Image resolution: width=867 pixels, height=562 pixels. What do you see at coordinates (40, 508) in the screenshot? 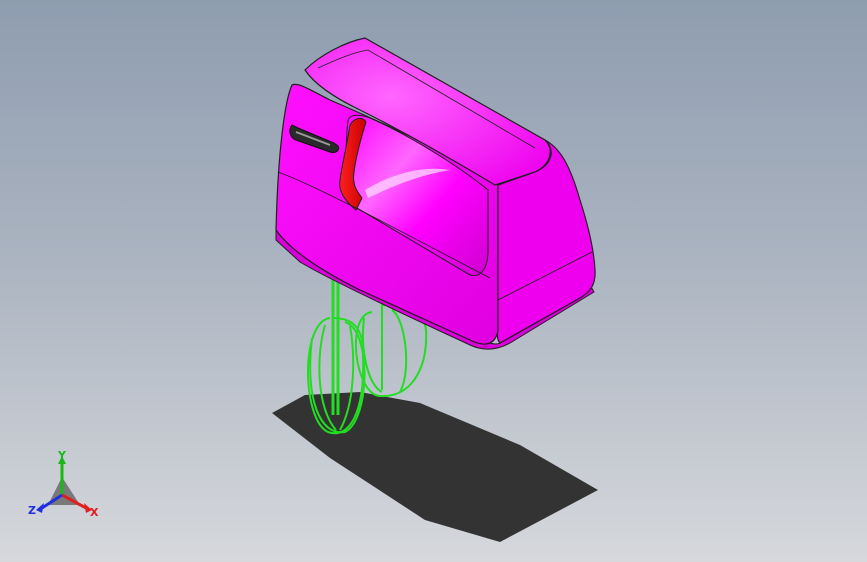
I see `z-axis-arrow` at bounding box center [40, 508].